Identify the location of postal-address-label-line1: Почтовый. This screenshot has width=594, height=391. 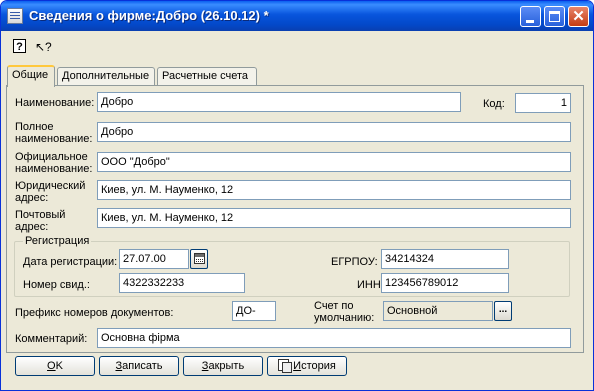
(40, 215).